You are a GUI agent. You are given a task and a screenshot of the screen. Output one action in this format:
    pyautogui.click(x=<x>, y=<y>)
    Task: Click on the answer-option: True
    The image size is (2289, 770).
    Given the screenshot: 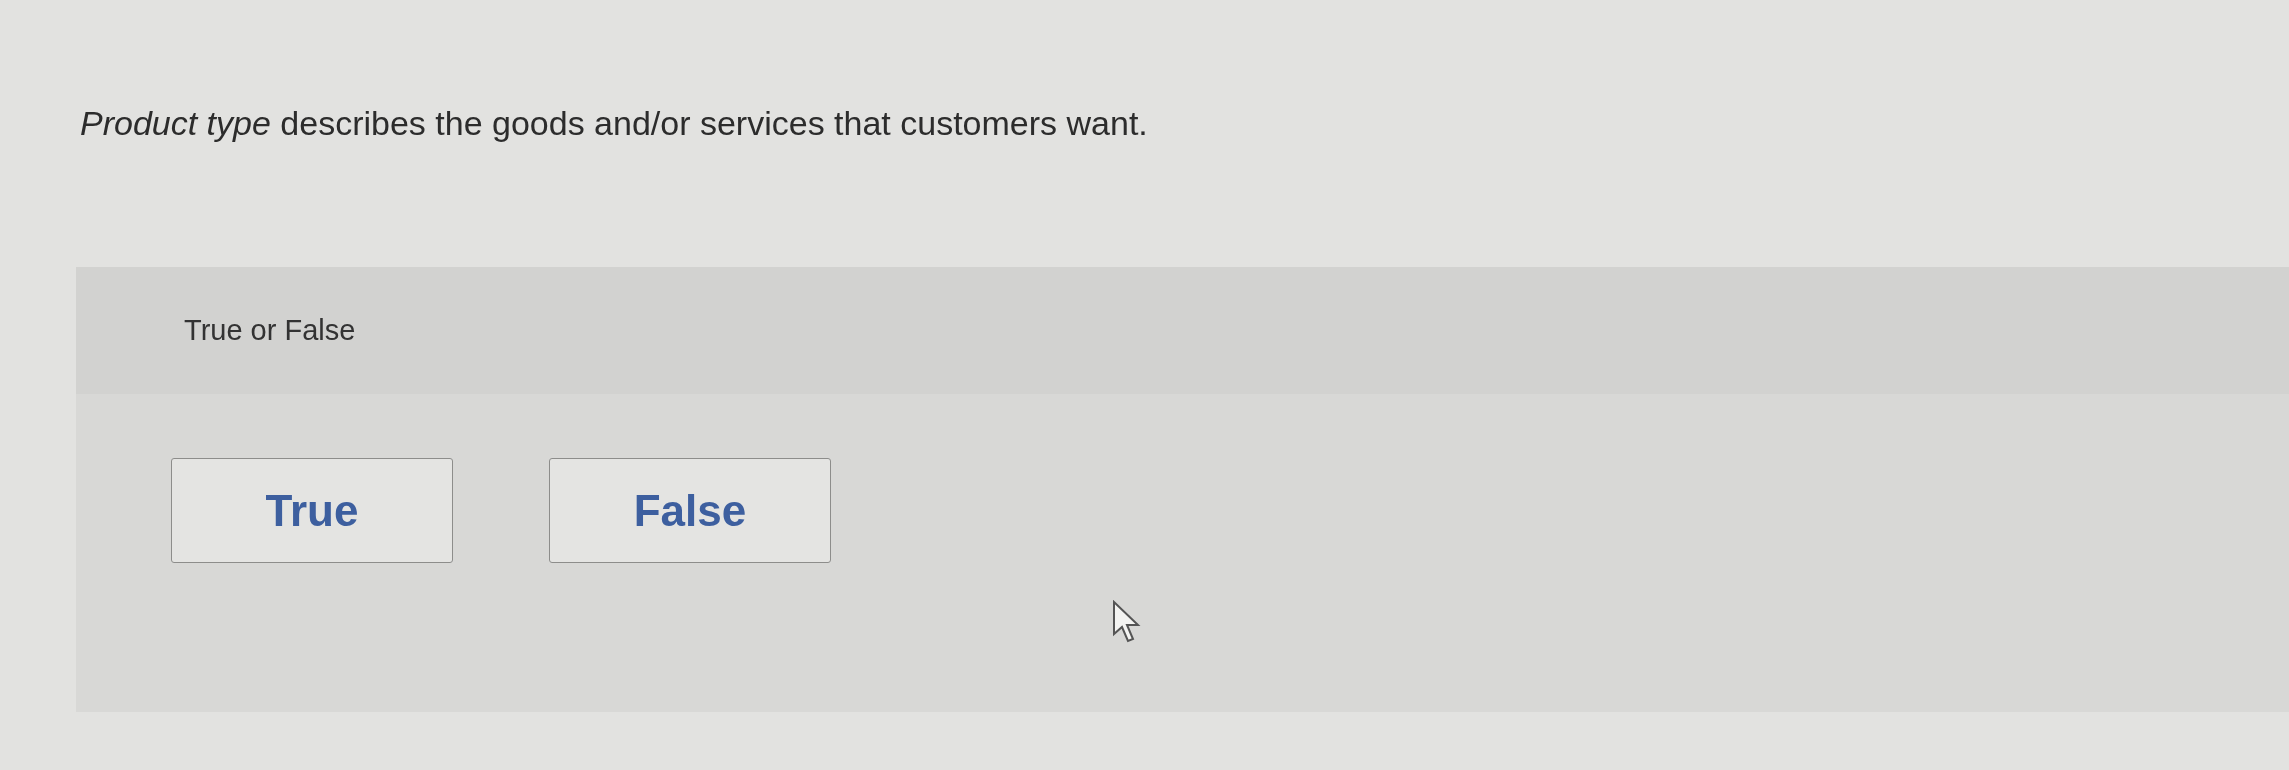 What is the action you would take?
    pyautogui.click(x=312, y=510)
    